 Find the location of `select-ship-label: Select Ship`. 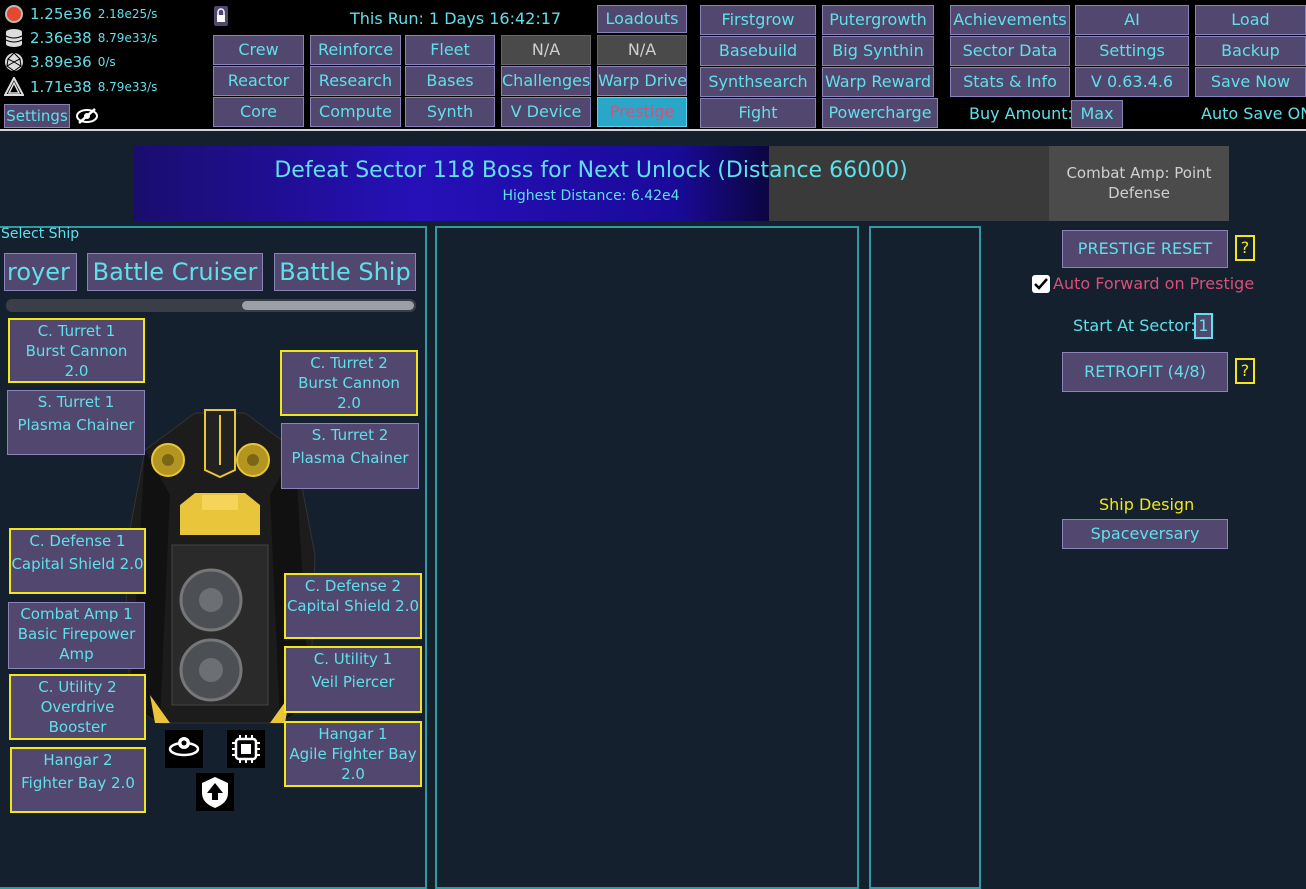

select-ship-label: Select Ship is located at coordinates (40, 234).